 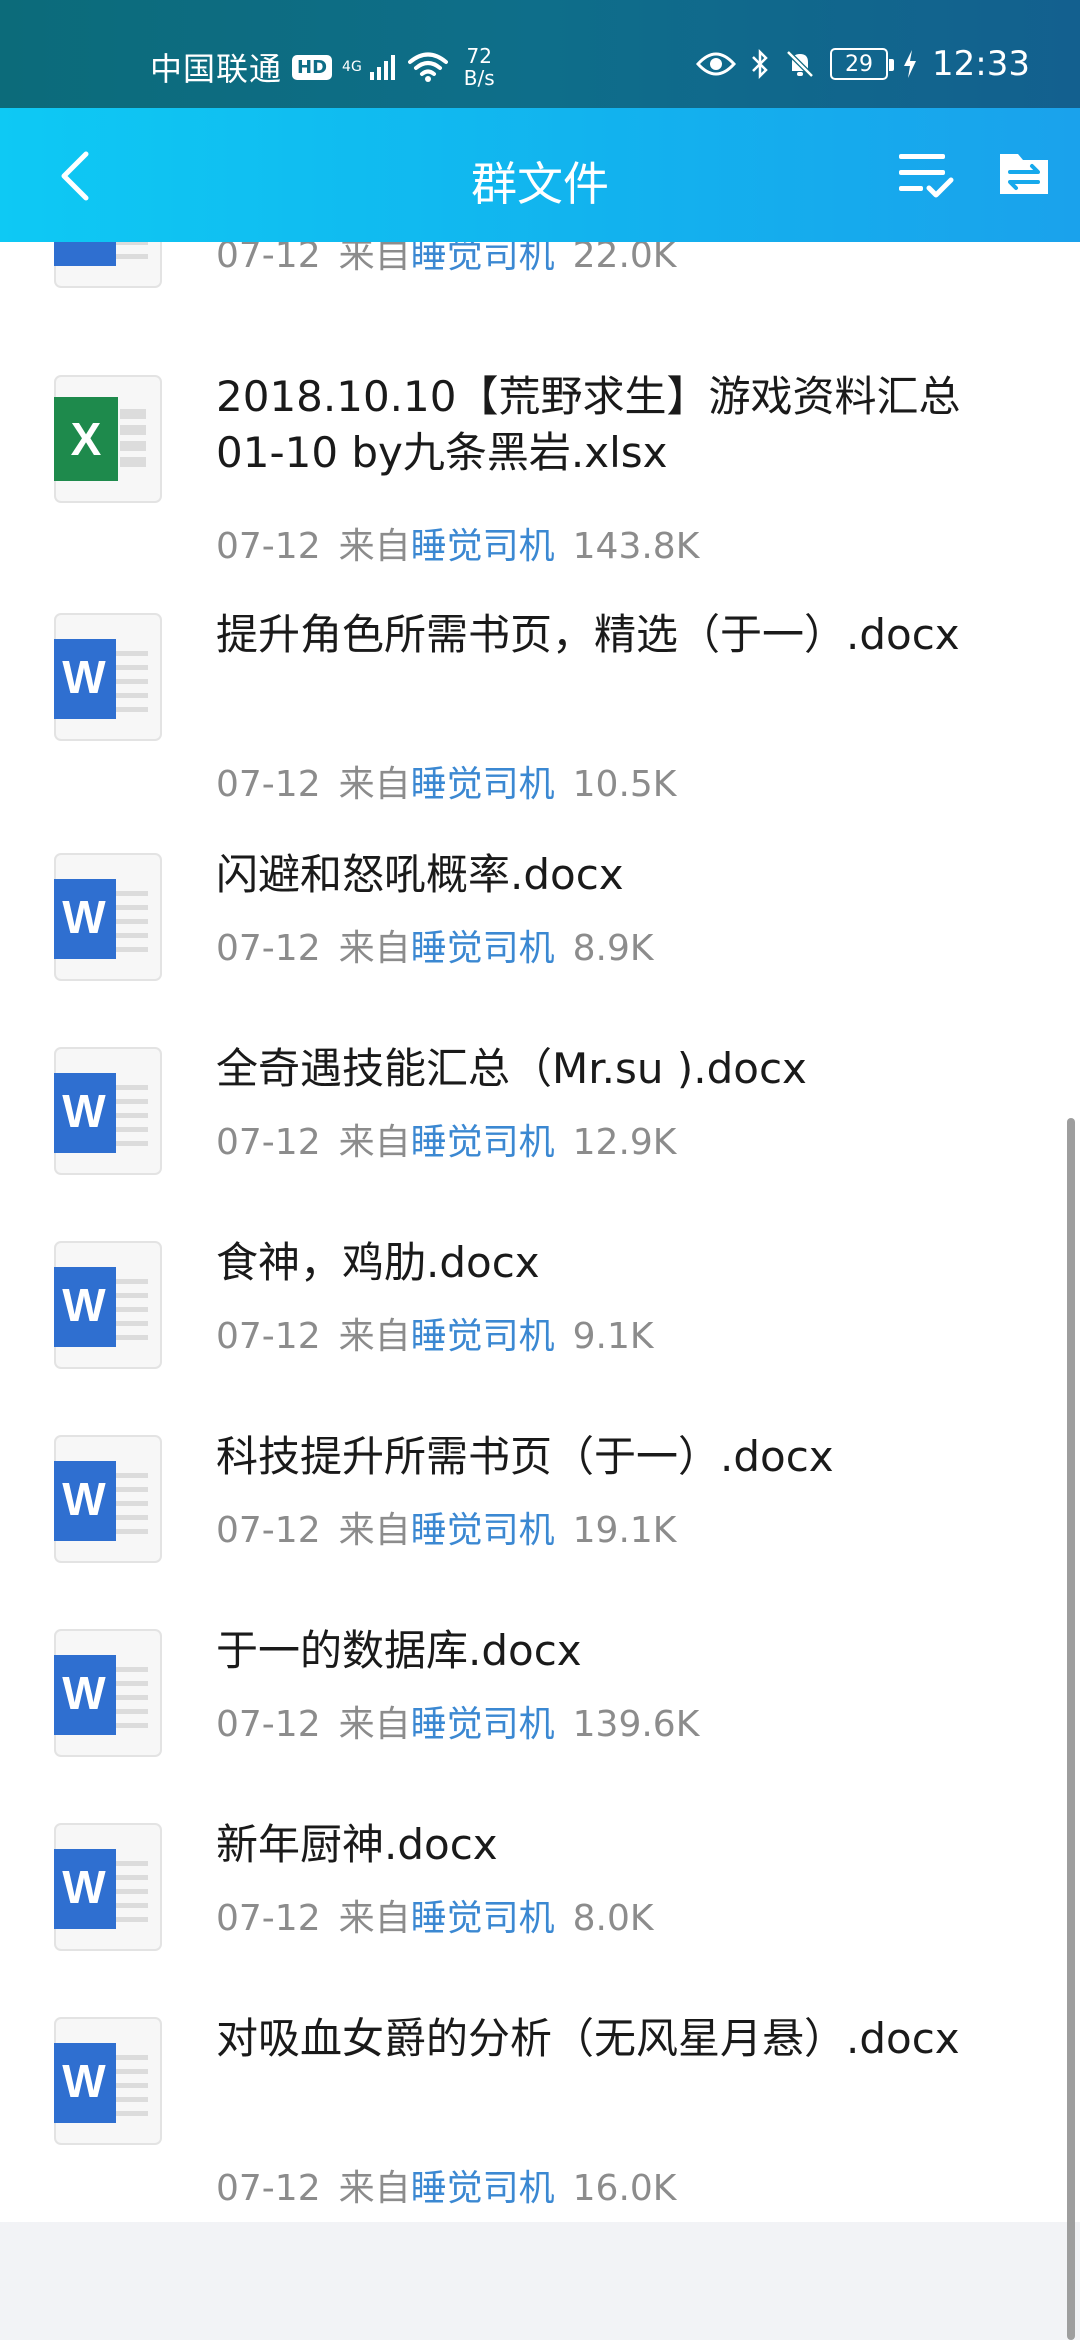 I want to click on charging-icon, so click(x=910, y=64).